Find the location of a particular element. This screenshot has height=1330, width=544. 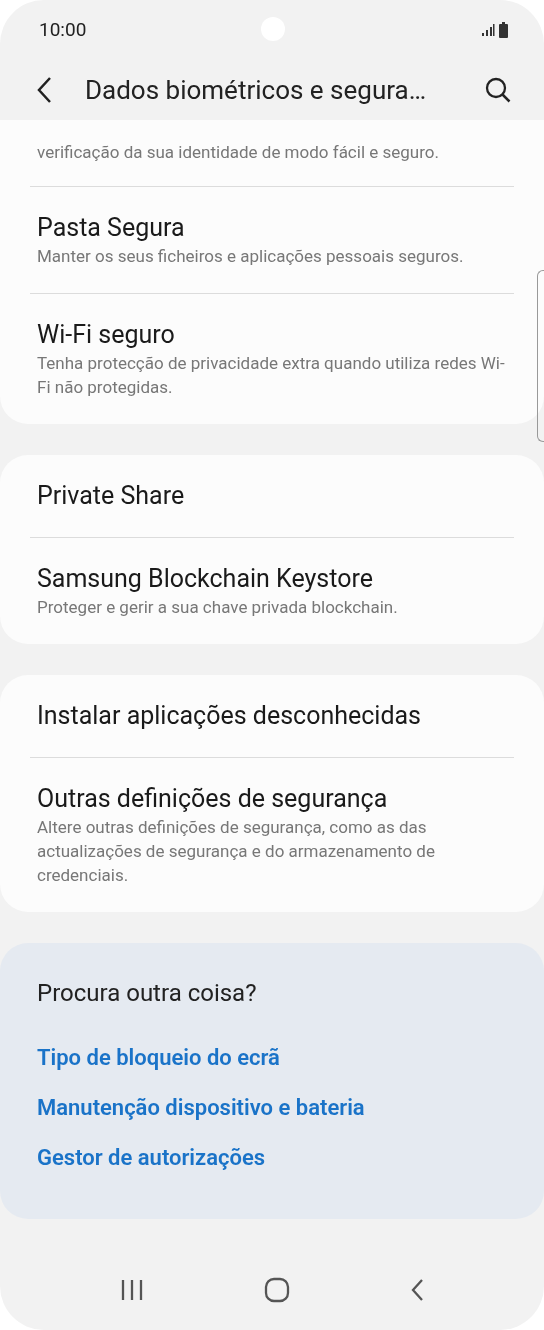

suggestion-link: Manutenção dispositivo e bateria is located at coordinates (272, 1108).